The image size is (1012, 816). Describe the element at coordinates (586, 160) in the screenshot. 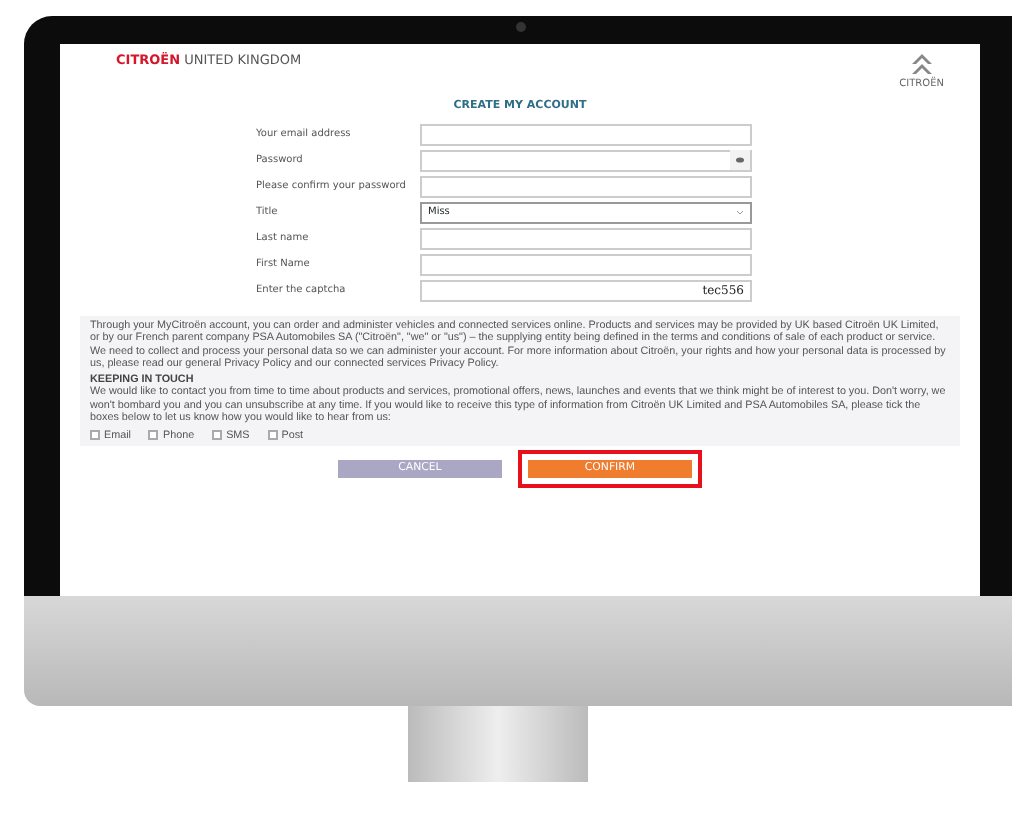

I see `password-field` at that location.